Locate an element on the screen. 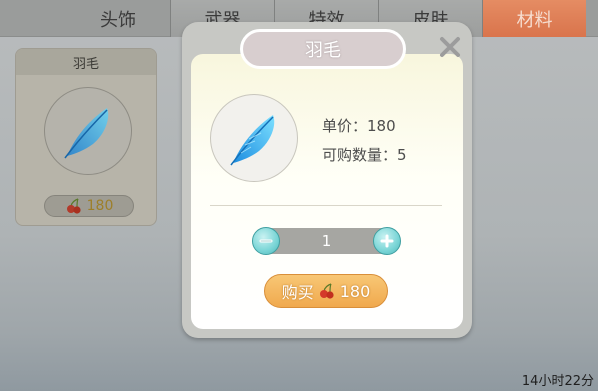 This screenshot has height=391, width=598. item-icon-frame is located at coordinates (88, 131).